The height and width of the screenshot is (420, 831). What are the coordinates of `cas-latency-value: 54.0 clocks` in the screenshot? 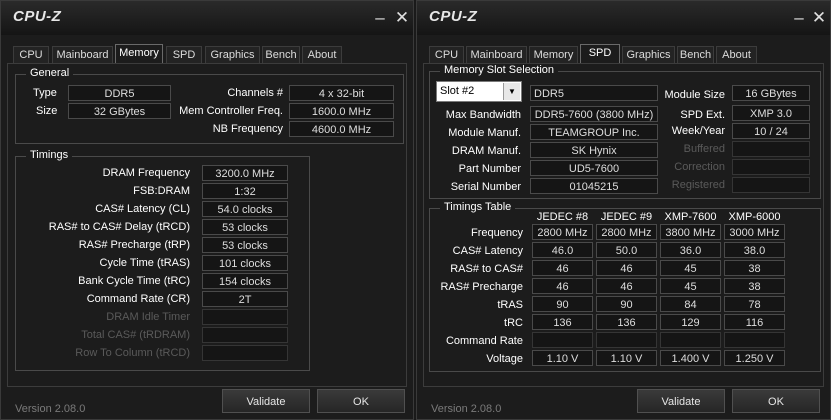 It's located at (245, 209).